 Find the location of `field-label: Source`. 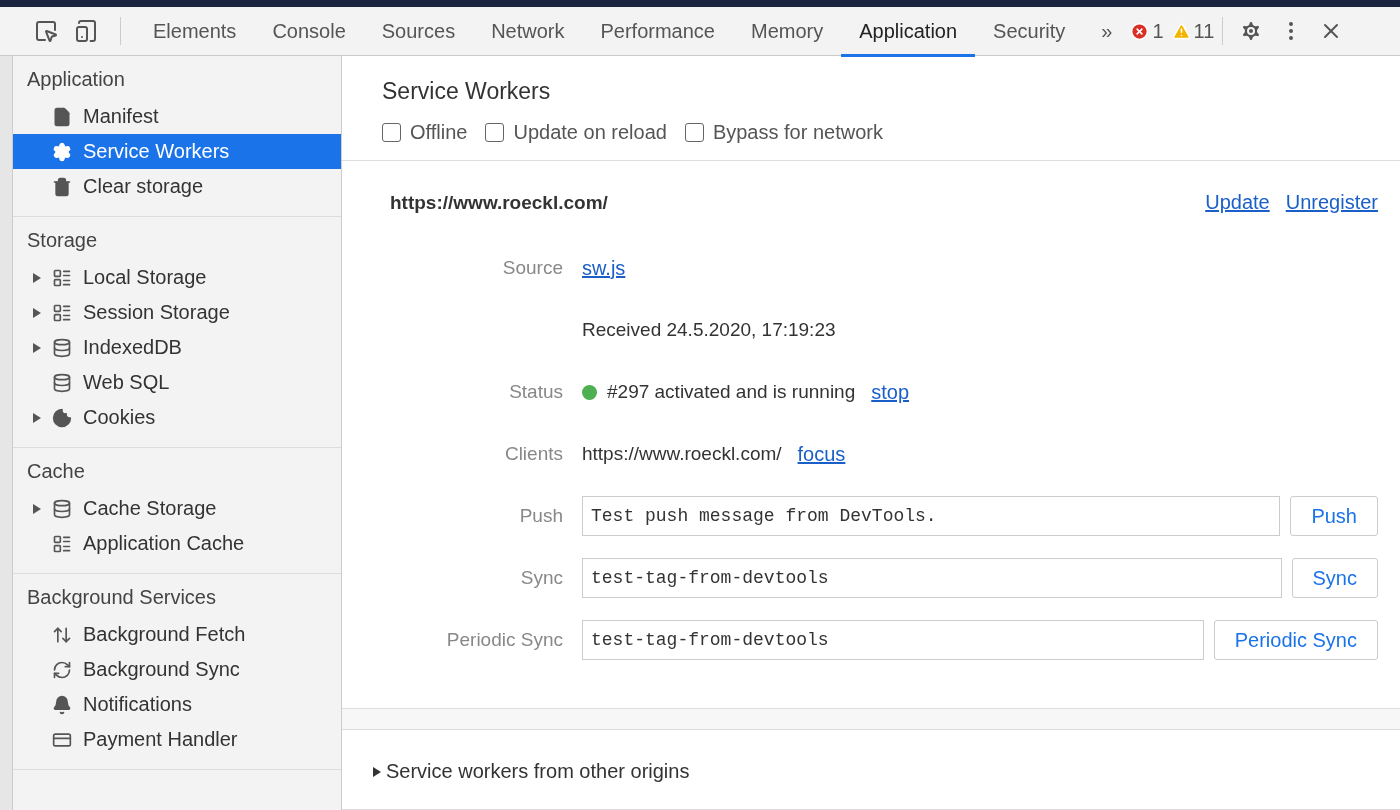

field-label: Source is located at coordinates (532, 268).